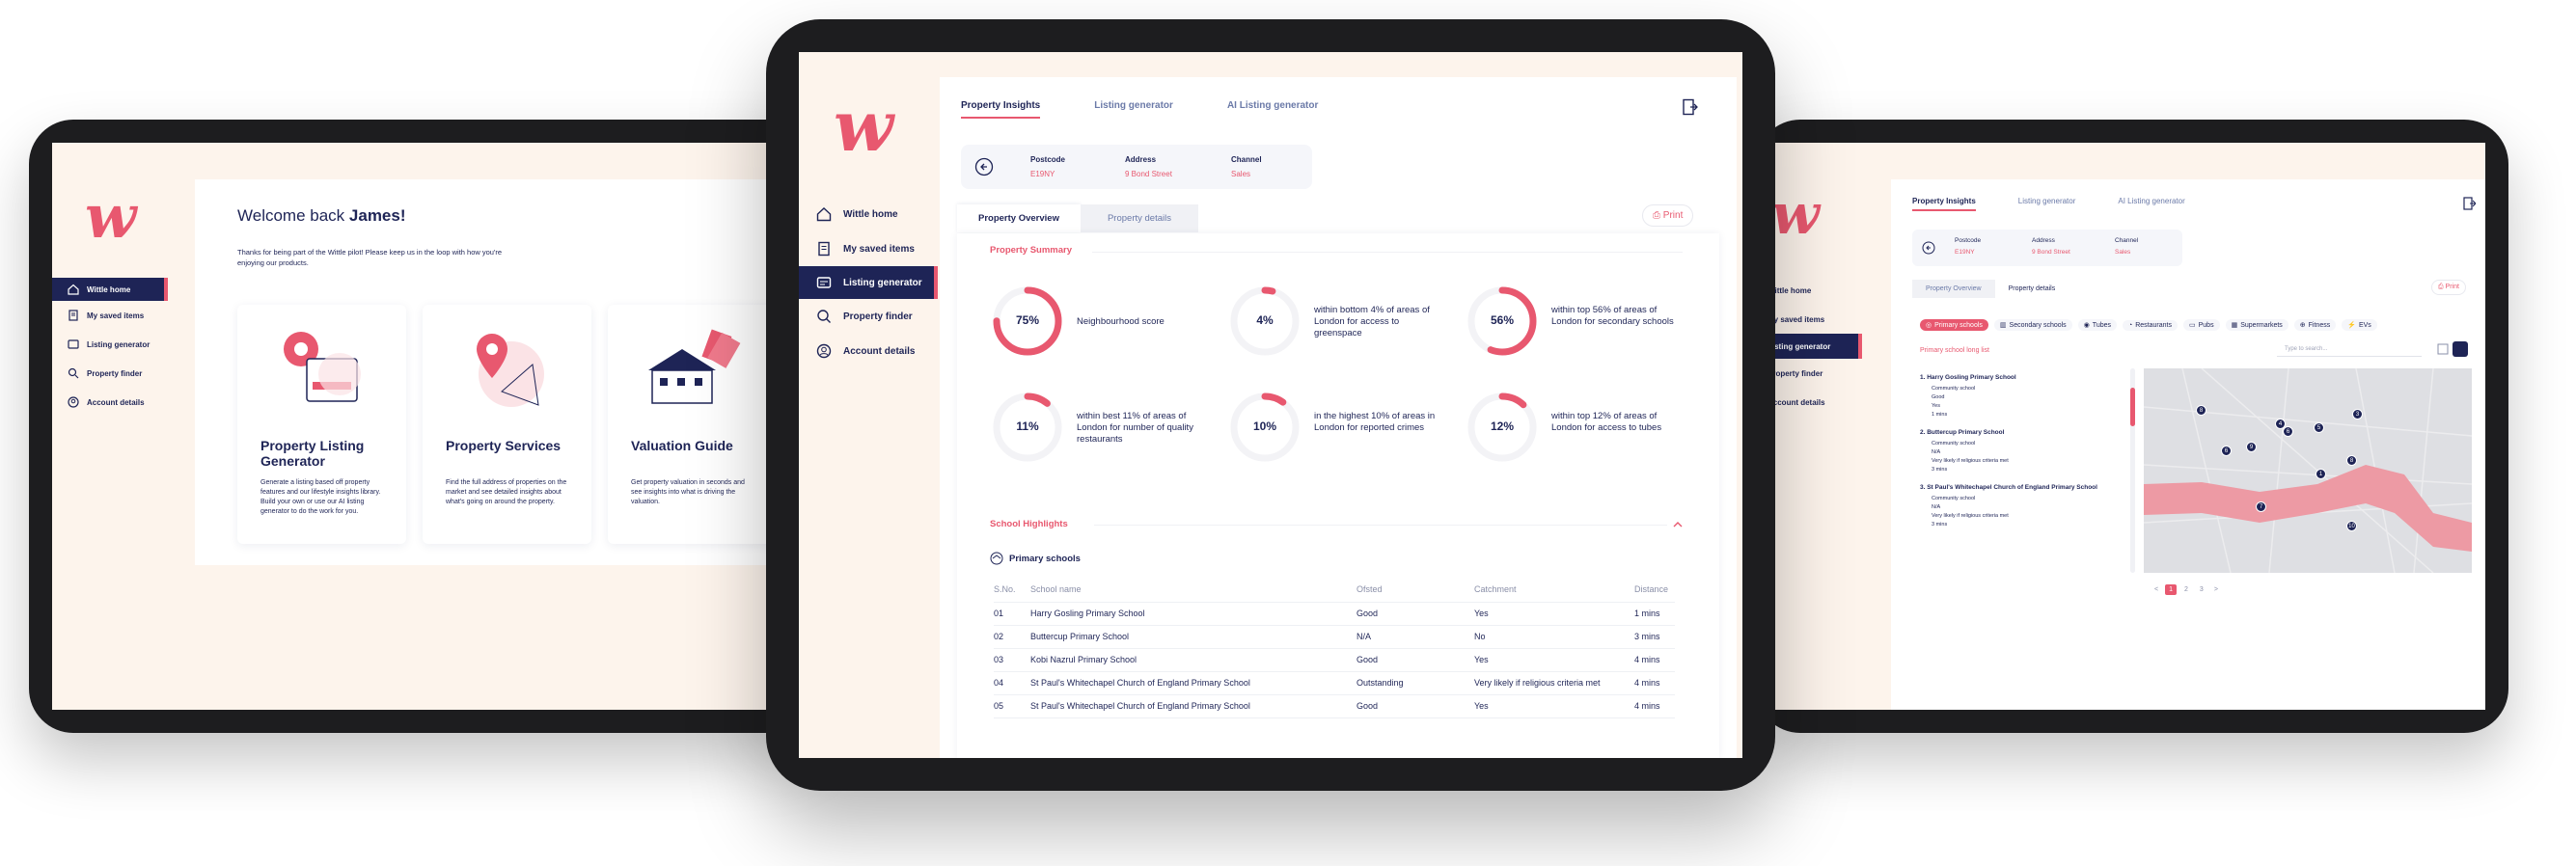 Image resolution: width=2576 pixels, height=866 pixels. What do you see at coordinates (2151, 325) in the screenshot?
I see `chip-restaurants: ◔ Restaurants` at bounding box center [2151, 325].